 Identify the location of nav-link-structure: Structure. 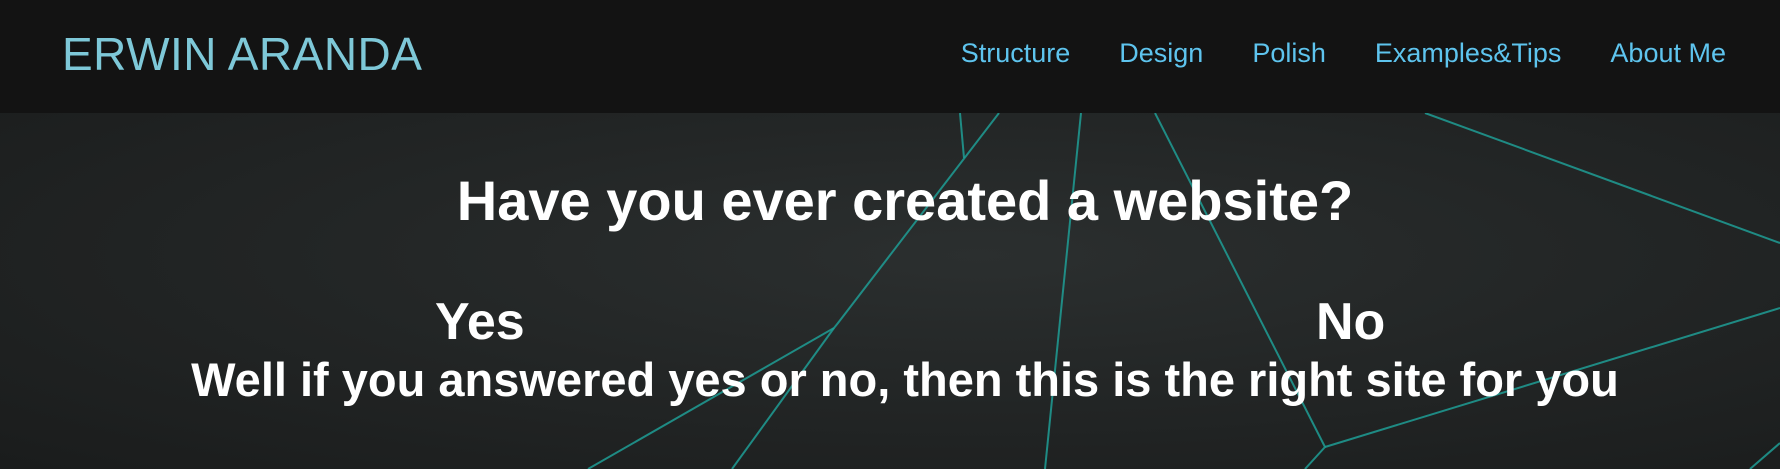
(1016, 53).